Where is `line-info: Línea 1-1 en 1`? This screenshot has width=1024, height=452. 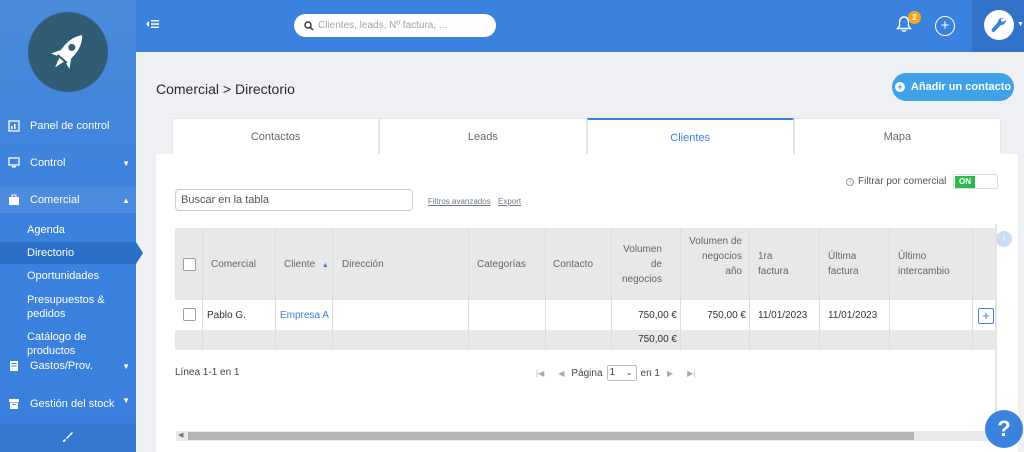
line-info: Línea 1-1 en 1 is located at coordinates (207, 372).